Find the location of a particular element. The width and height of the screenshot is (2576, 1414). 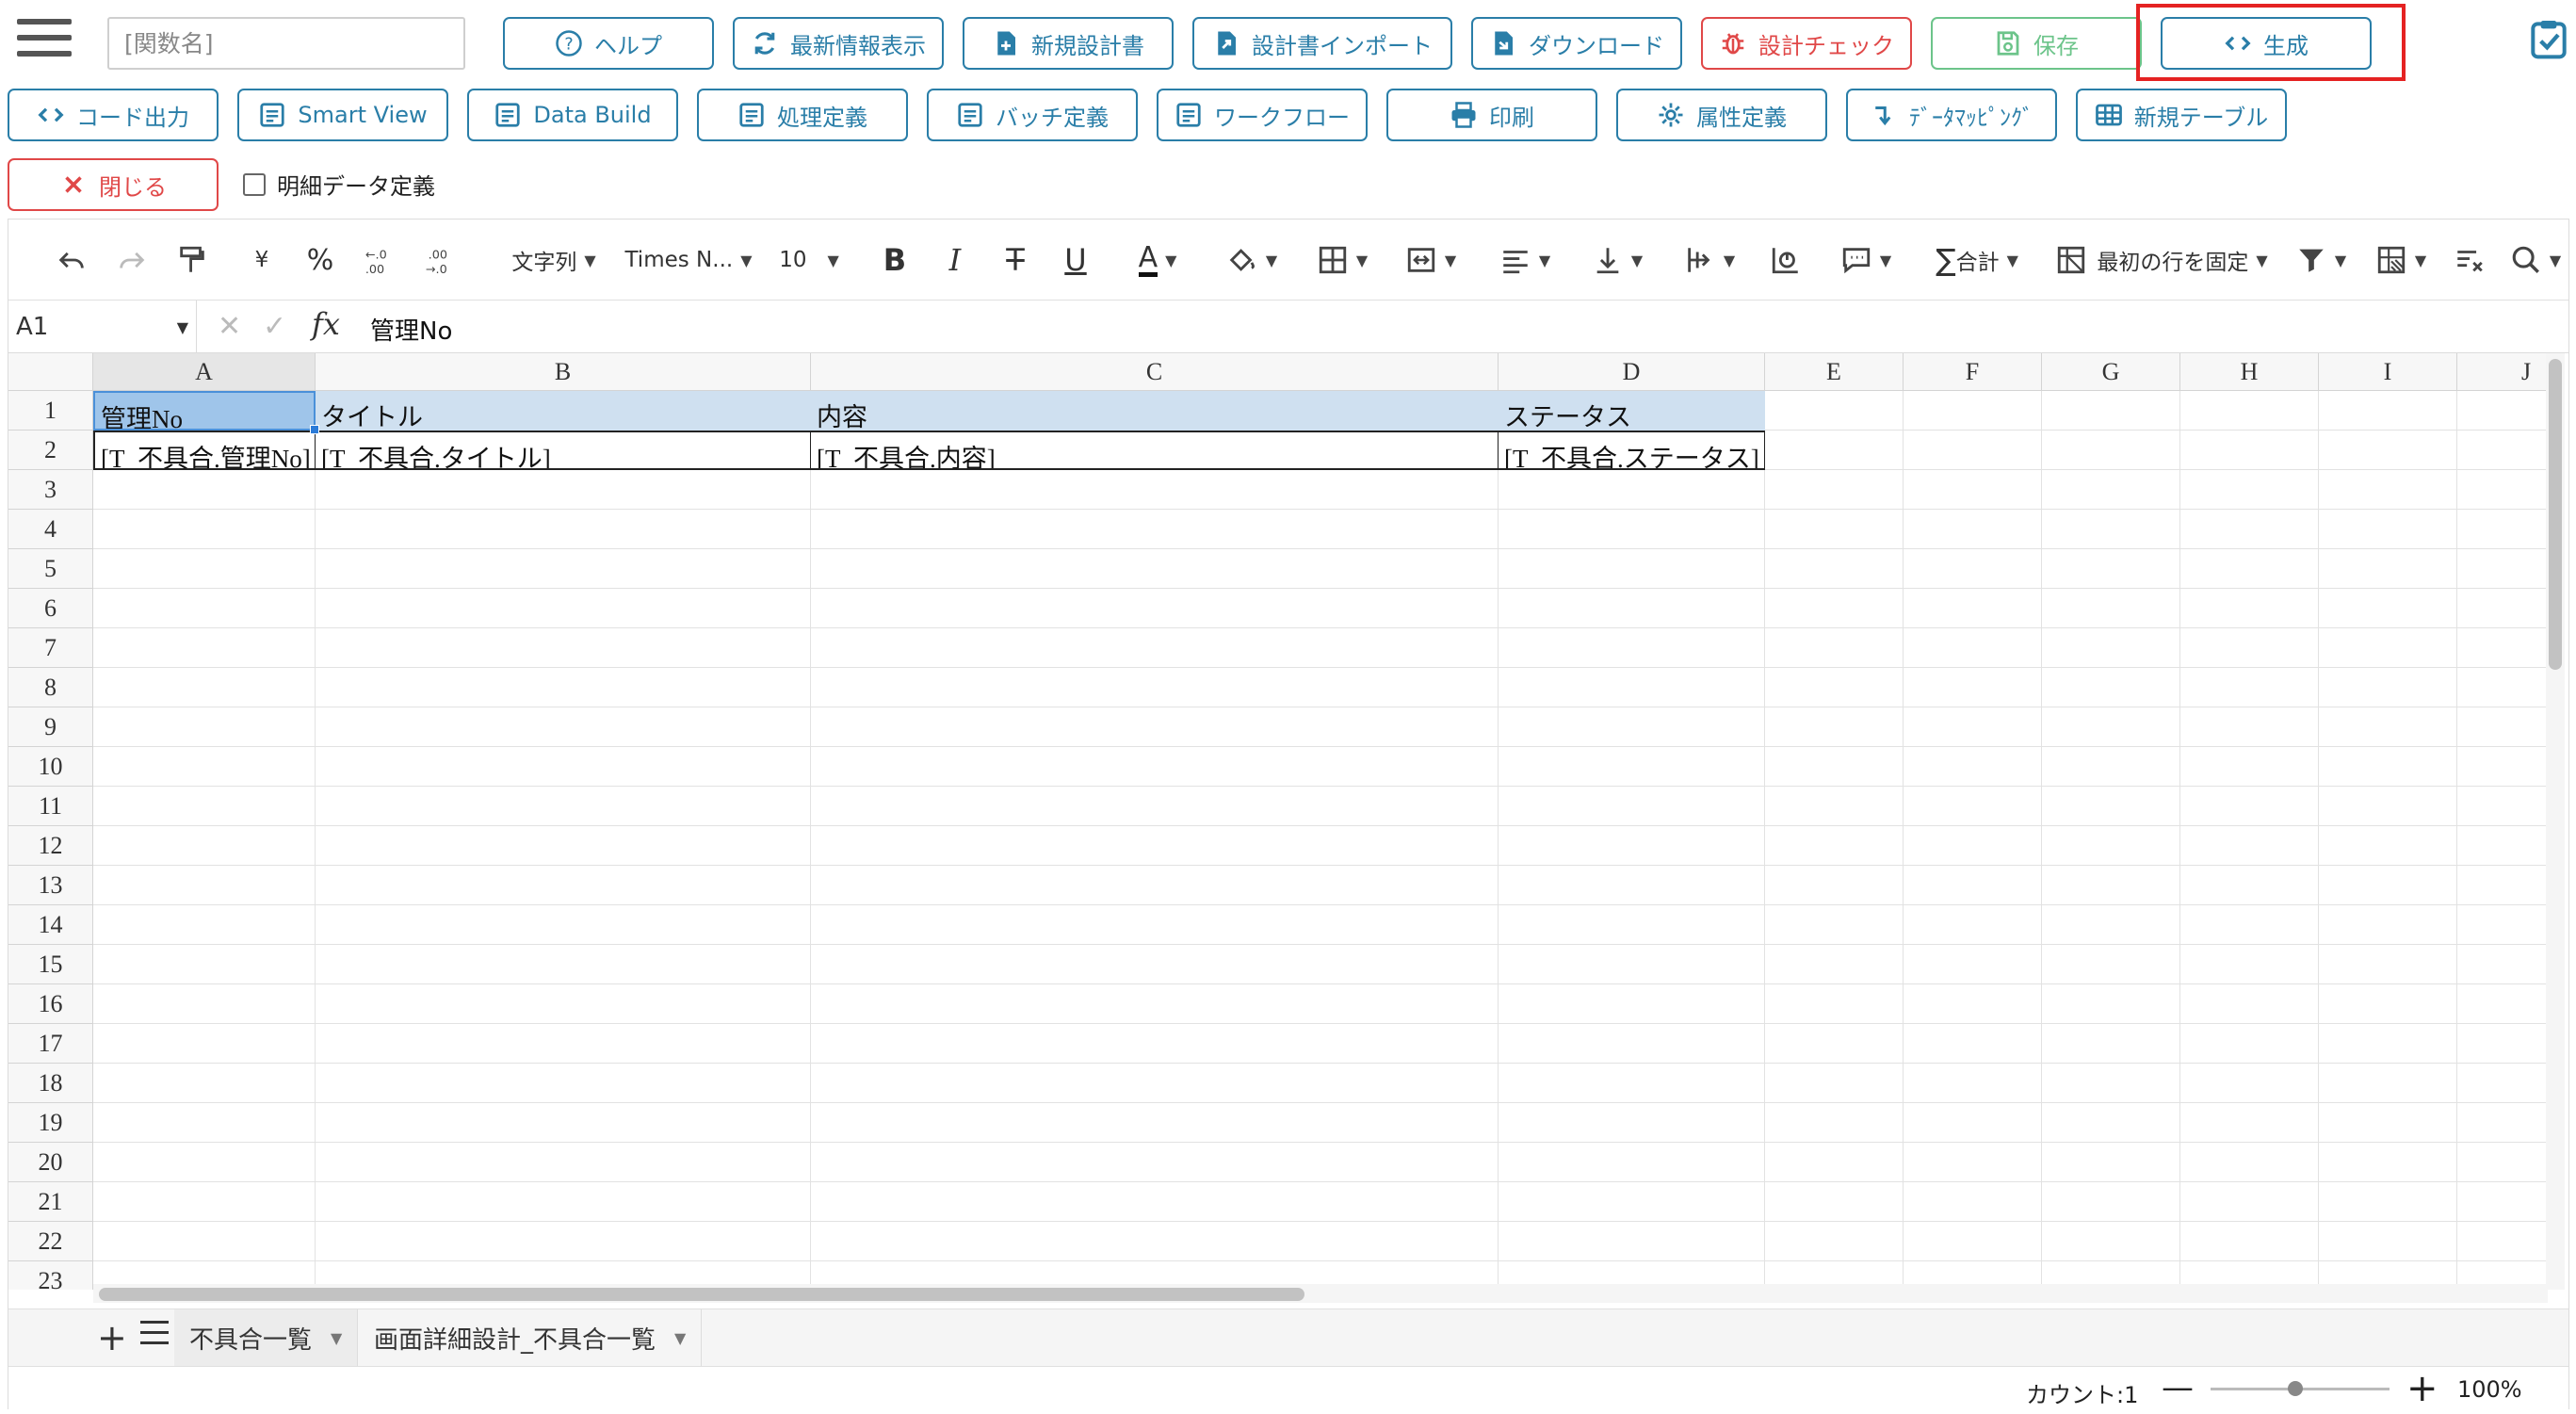

merge-cells-icon: ▼ is located at coordinates (1430, 260).